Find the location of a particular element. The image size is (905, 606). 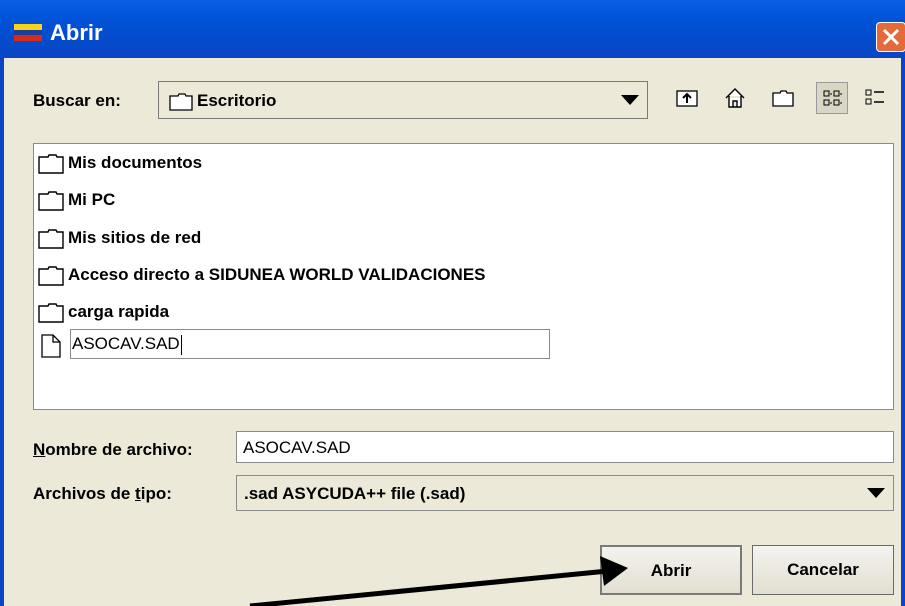

open-button: Abrir is located at coordinates (671, 570).